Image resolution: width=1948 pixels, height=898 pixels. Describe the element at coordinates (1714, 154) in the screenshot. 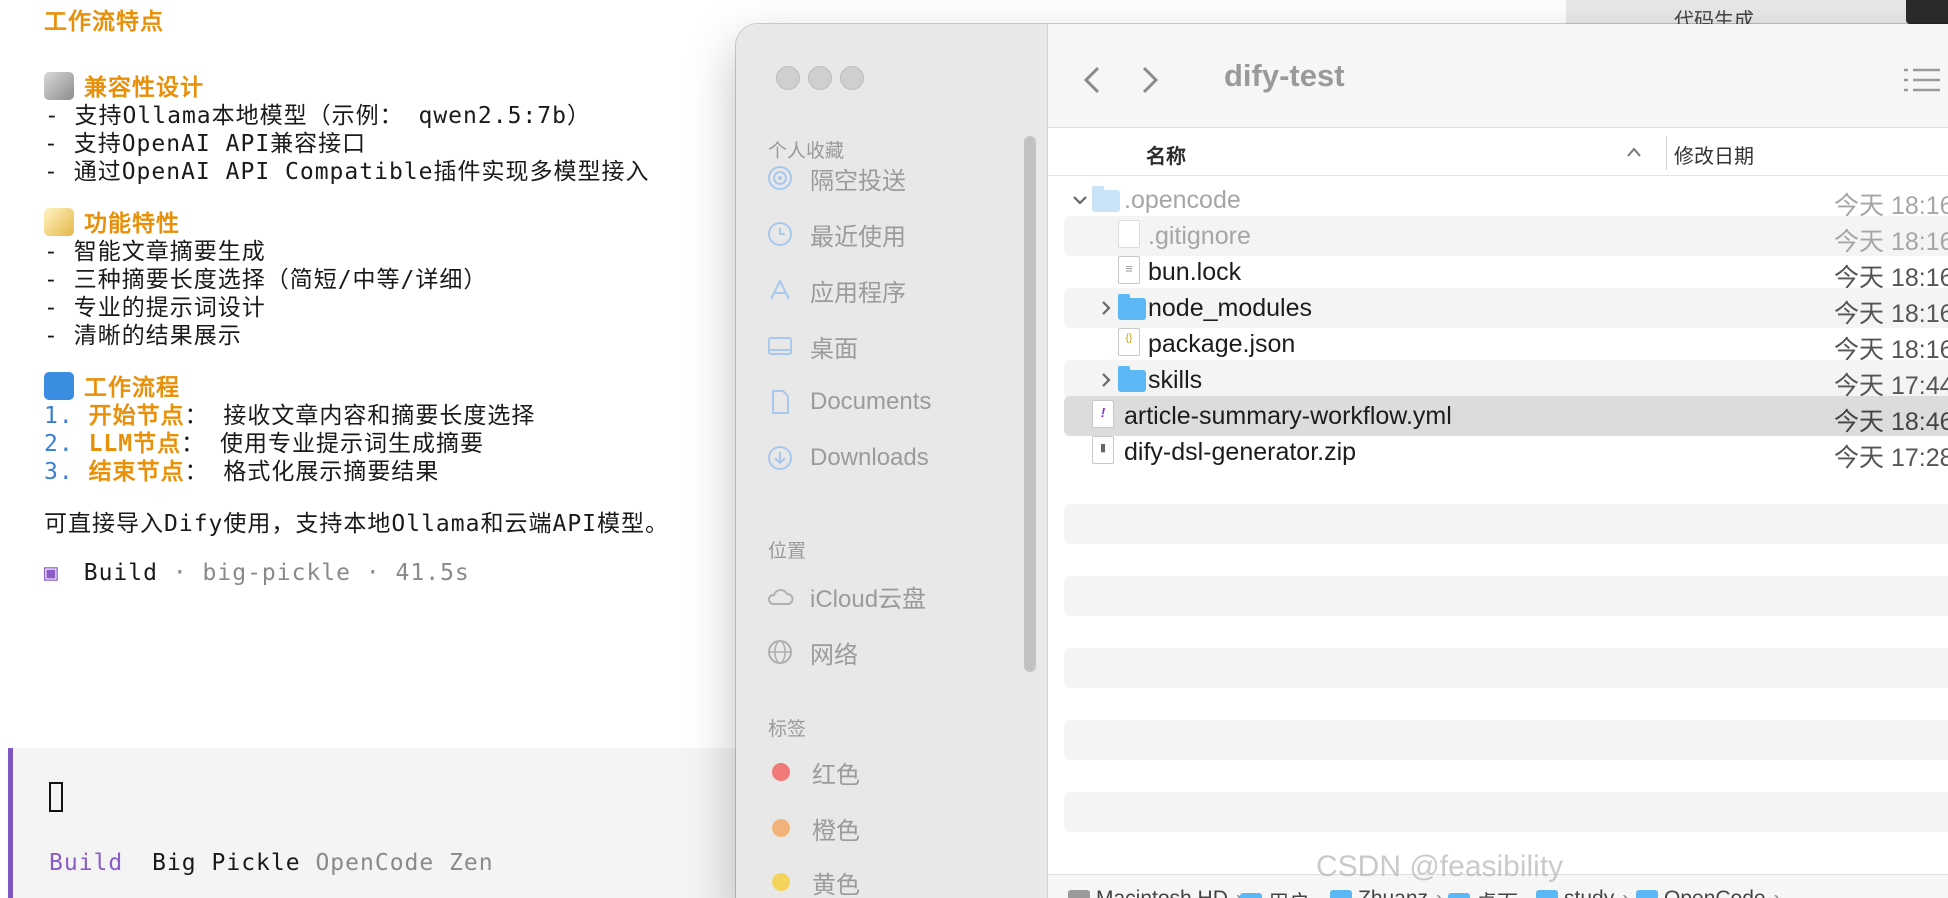

I see `column-date-modified: 修改日期` at that location.